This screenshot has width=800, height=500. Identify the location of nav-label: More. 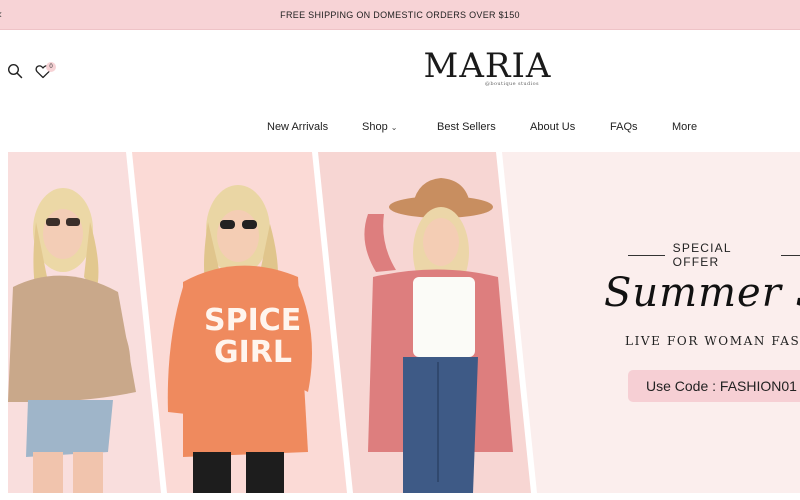
(685, 127).